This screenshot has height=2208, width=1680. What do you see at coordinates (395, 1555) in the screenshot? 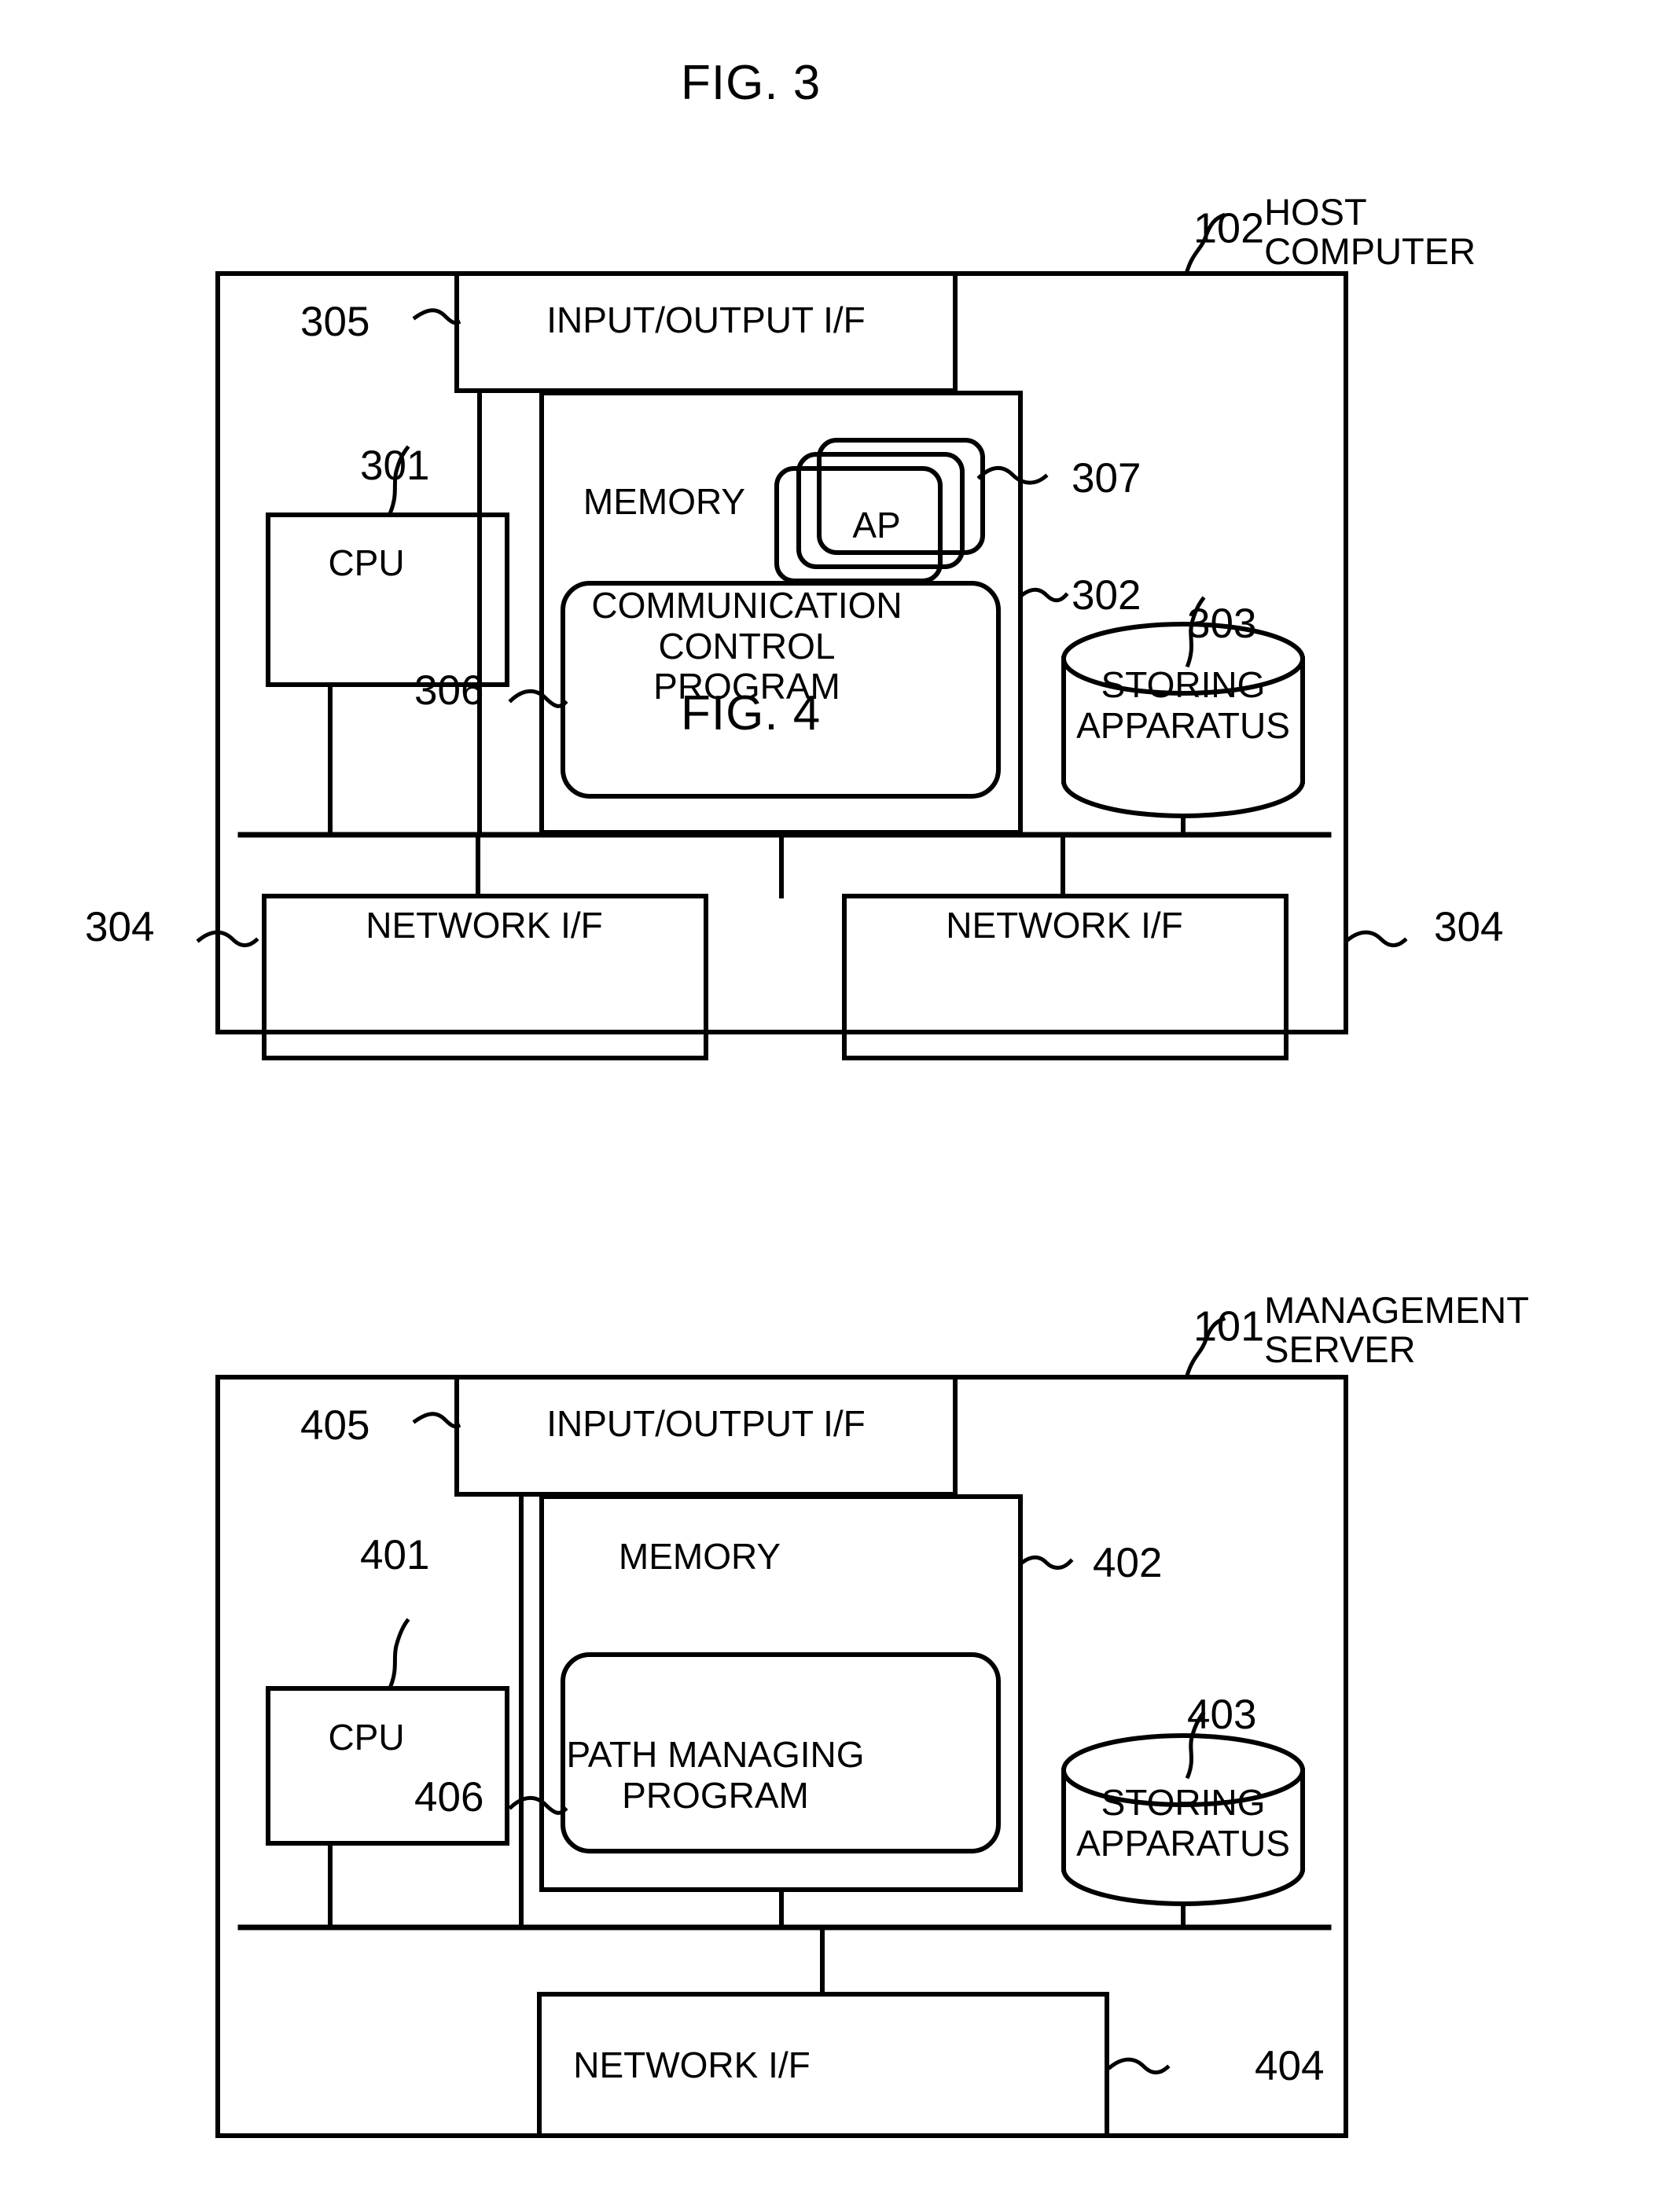
I see `fig4-ref-401: 401` at bounding box center [395, 1555].